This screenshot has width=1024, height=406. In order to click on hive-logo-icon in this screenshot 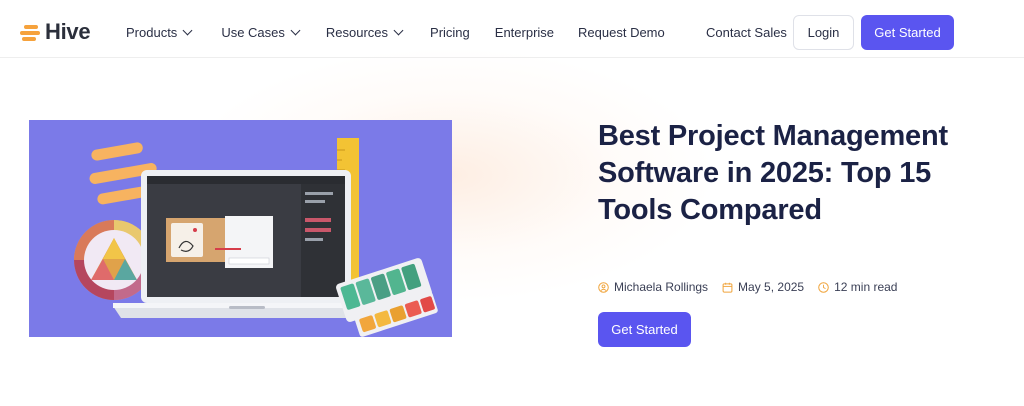, I will do `click(31, 32)`.